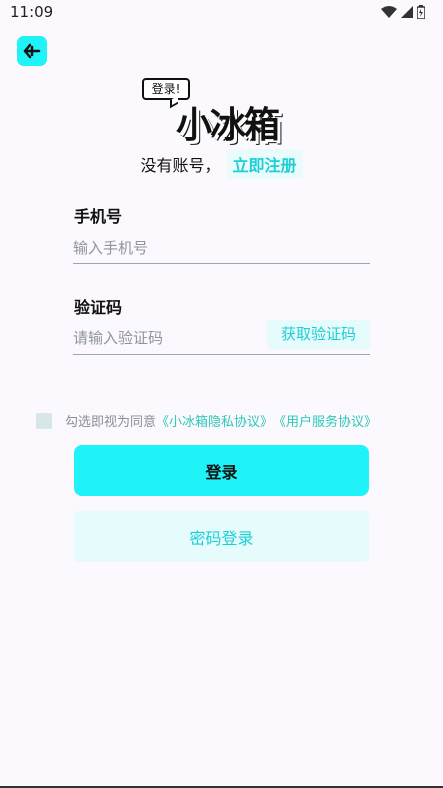  What do you see at coordinates (221, 248) in the screenshot?
I see `phone-input` at bounding box center [221, 248].